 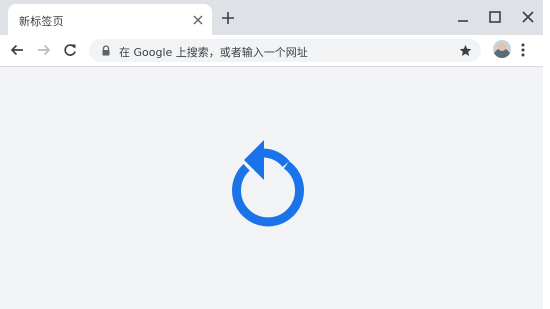 What do you see at coordinates (495, 17) in the screenshot?
I see `maximize-icon` at bounding box center [495, 17].